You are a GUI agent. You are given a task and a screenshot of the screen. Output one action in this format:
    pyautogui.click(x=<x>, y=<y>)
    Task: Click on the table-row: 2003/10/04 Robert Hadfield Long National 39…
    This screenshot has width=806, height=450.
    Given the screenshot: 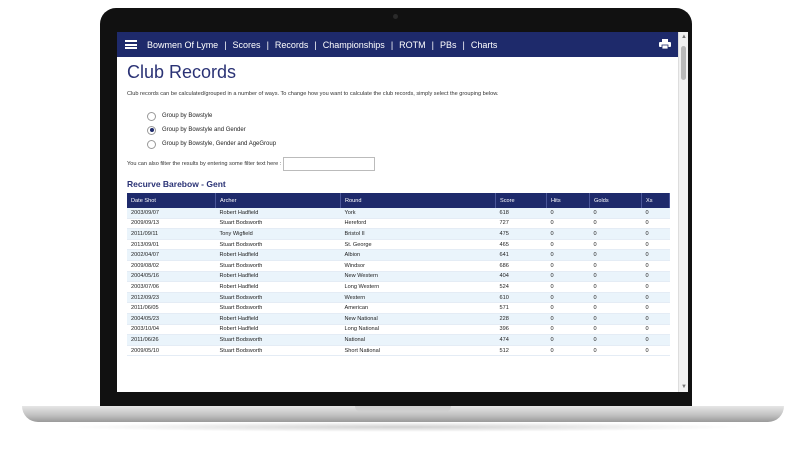 What is the action you would take?
    pyautogui.click(x=398, y=330)
    